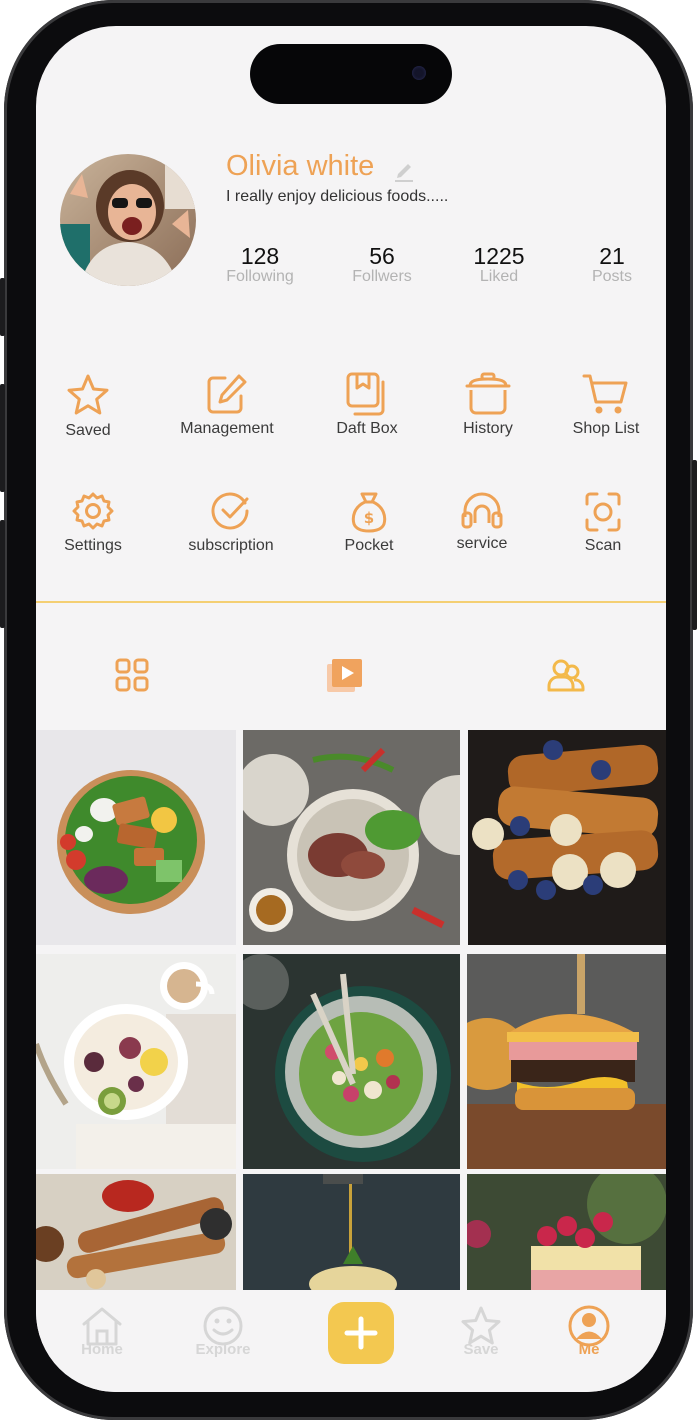 The image size is (697, 1420). I want to click on post-thumbnail-french-toast, so click(567, 837).